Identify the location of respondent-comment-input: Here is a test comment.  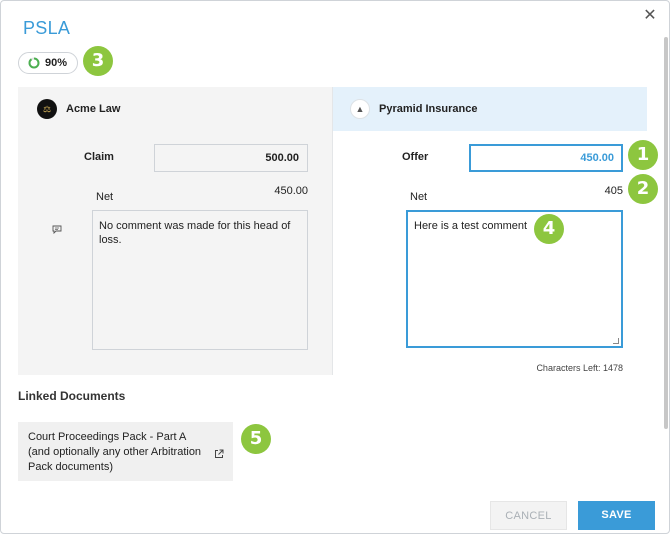
(514, 279).